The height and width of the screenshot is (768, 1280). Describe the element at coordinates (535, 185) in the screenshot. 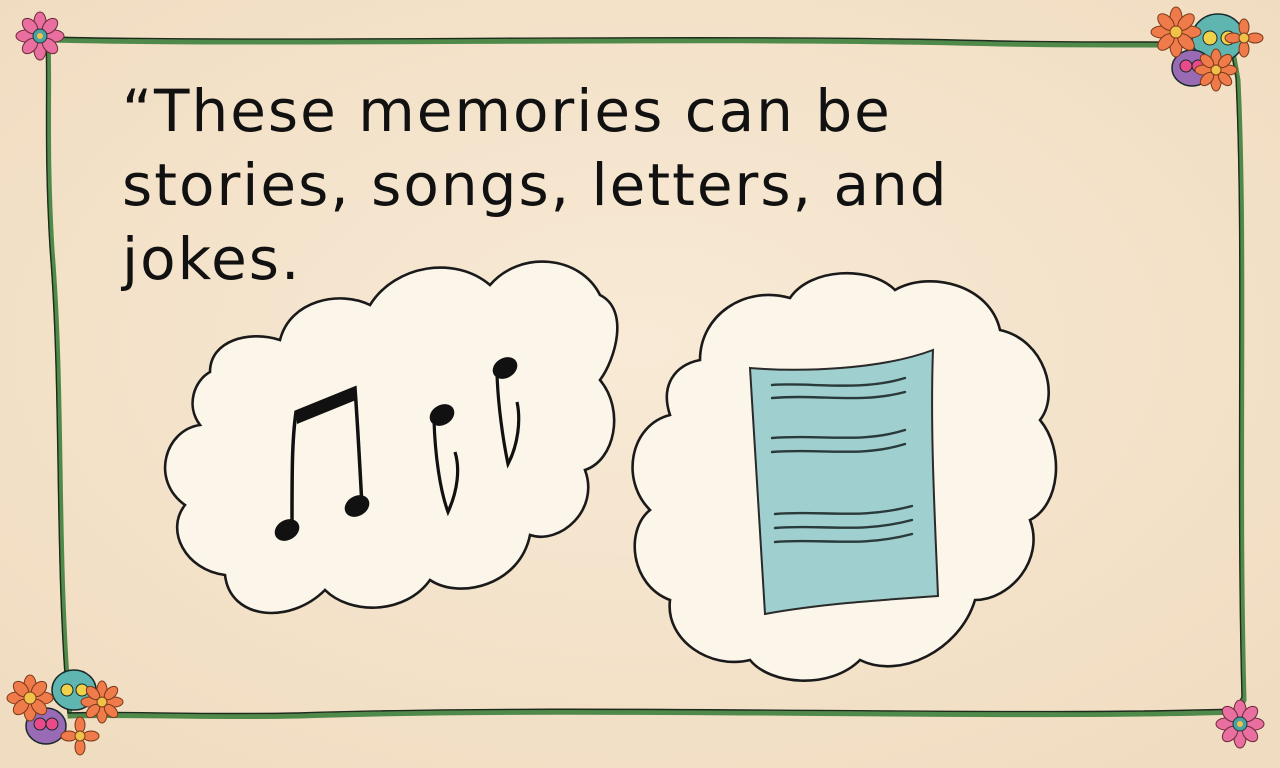

I see `caption-line-2: stories, songs, letters, and` at that location.